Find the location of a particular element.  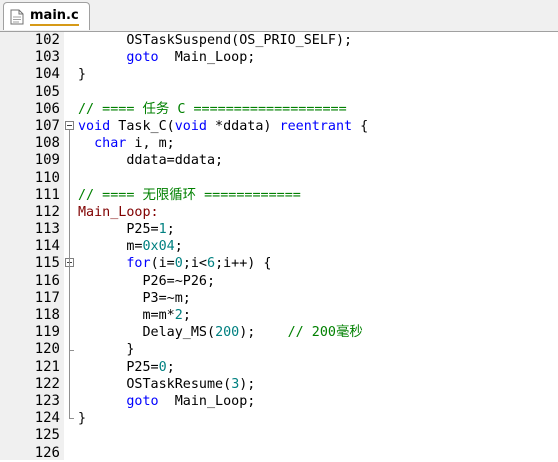

code-token: 0x04 is located at coordinates (158, 247).